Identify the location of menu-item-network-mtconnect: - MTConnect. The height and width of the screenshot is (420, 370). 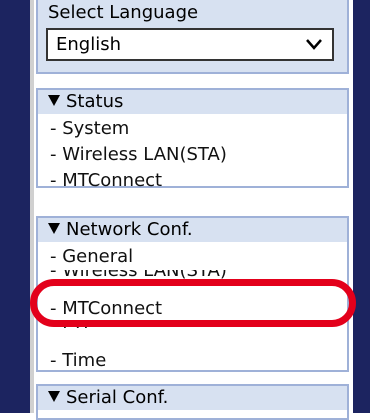
(198, 309).